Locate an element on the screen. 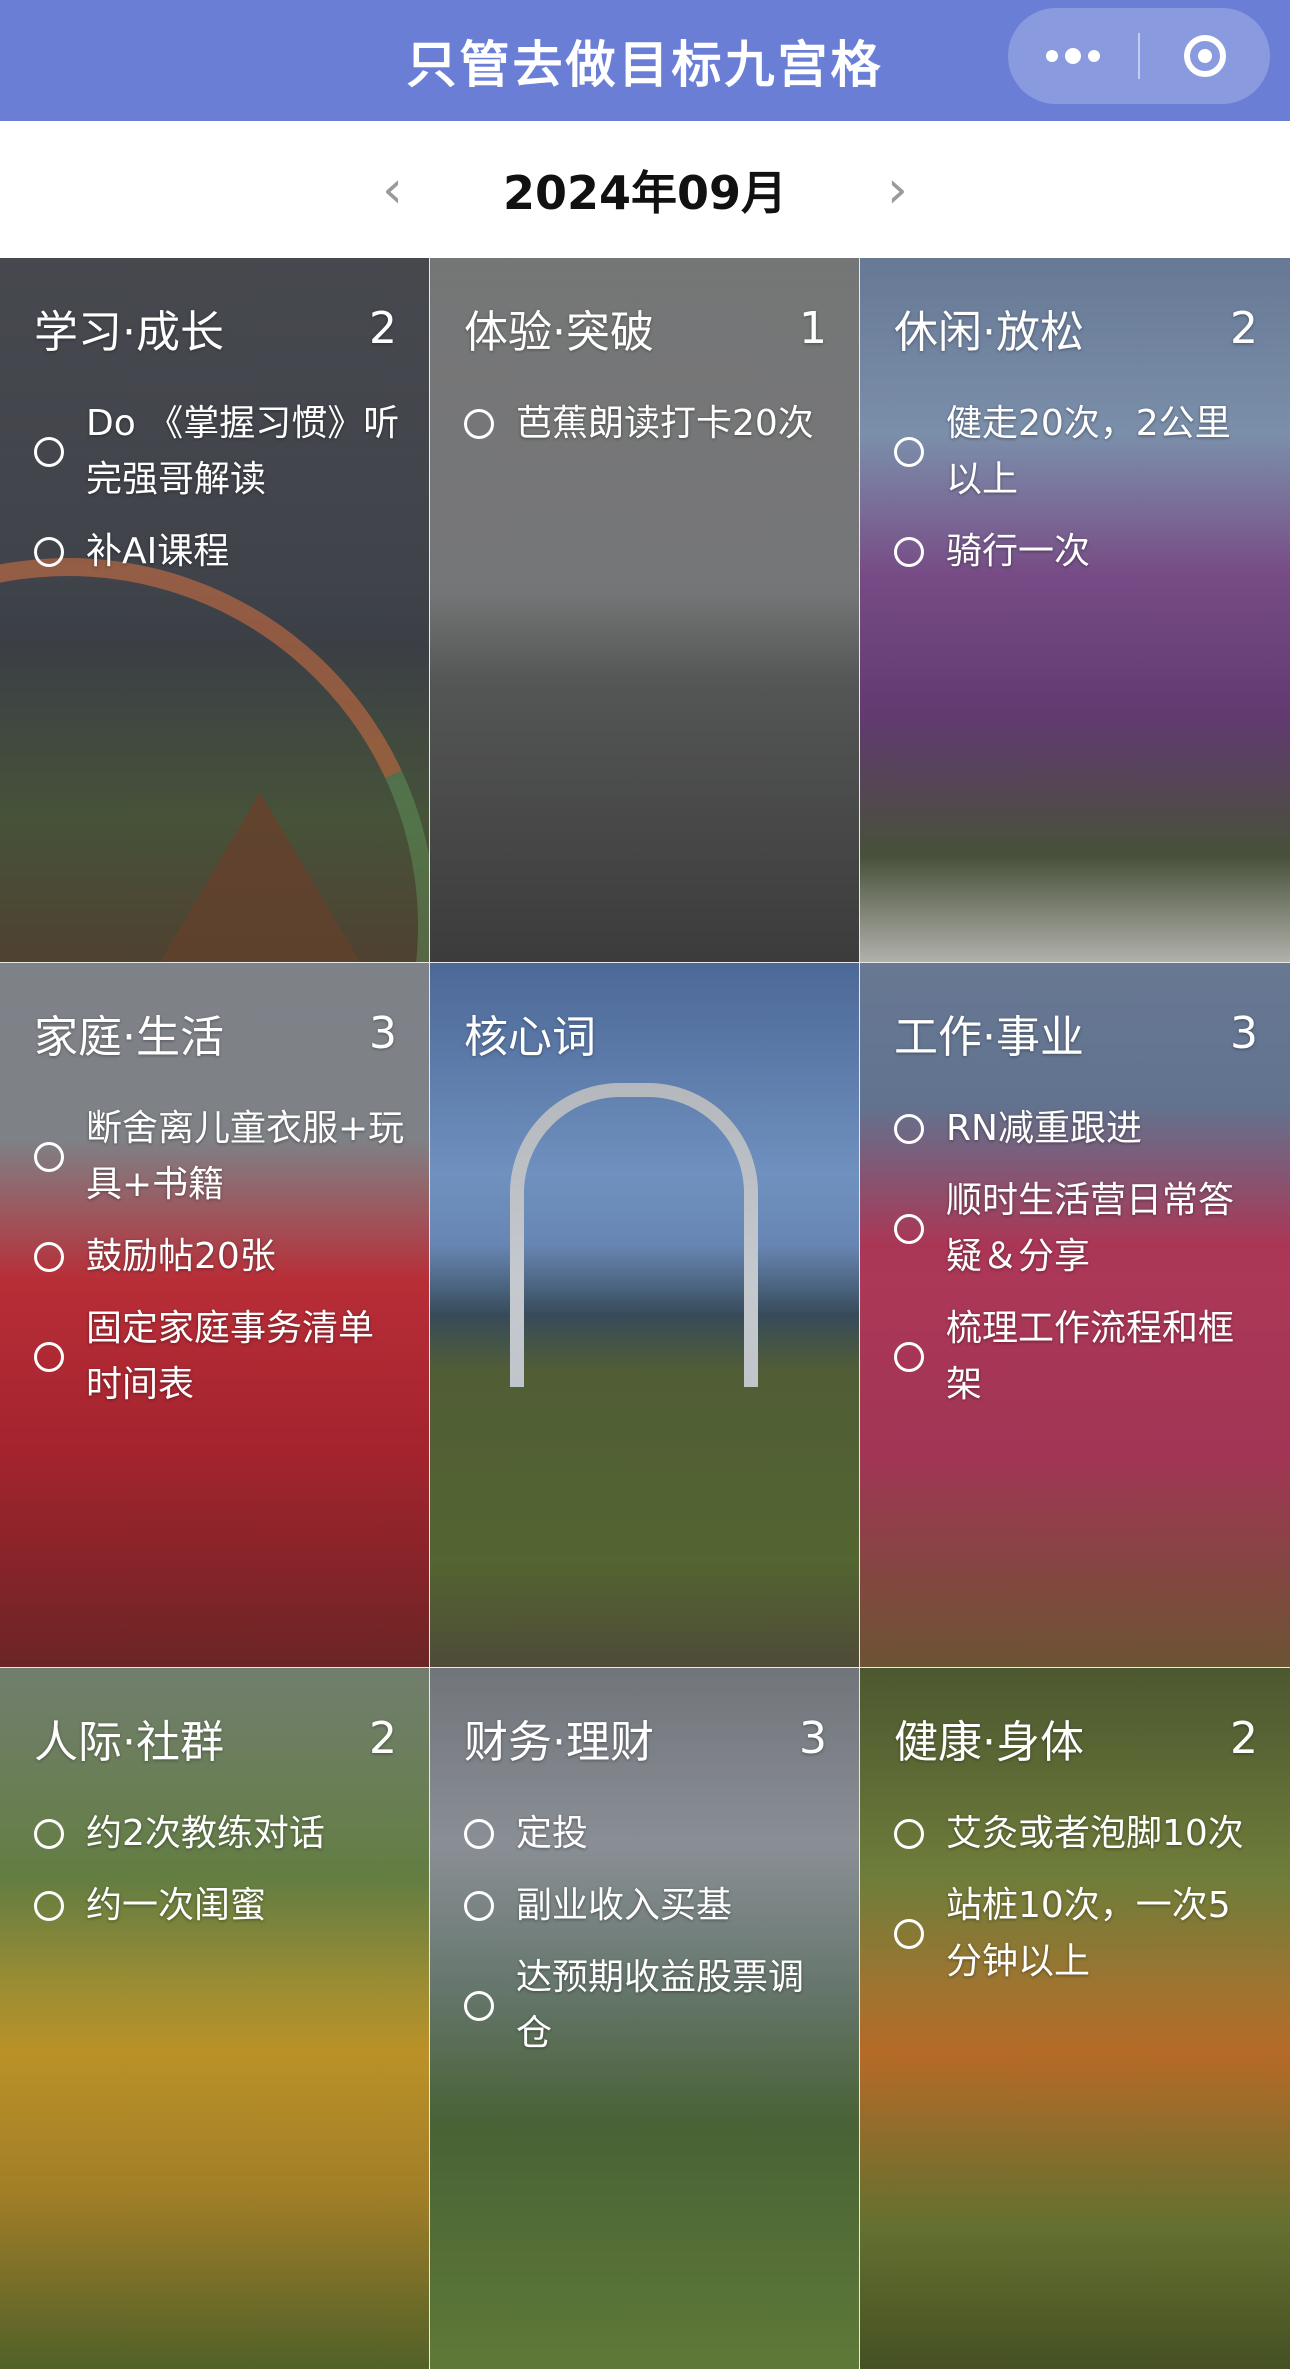 The image size is (1290, 2369). goal-list: 健走20次，2公里以上 骑行一次 is located at coordinates (1080, 496).